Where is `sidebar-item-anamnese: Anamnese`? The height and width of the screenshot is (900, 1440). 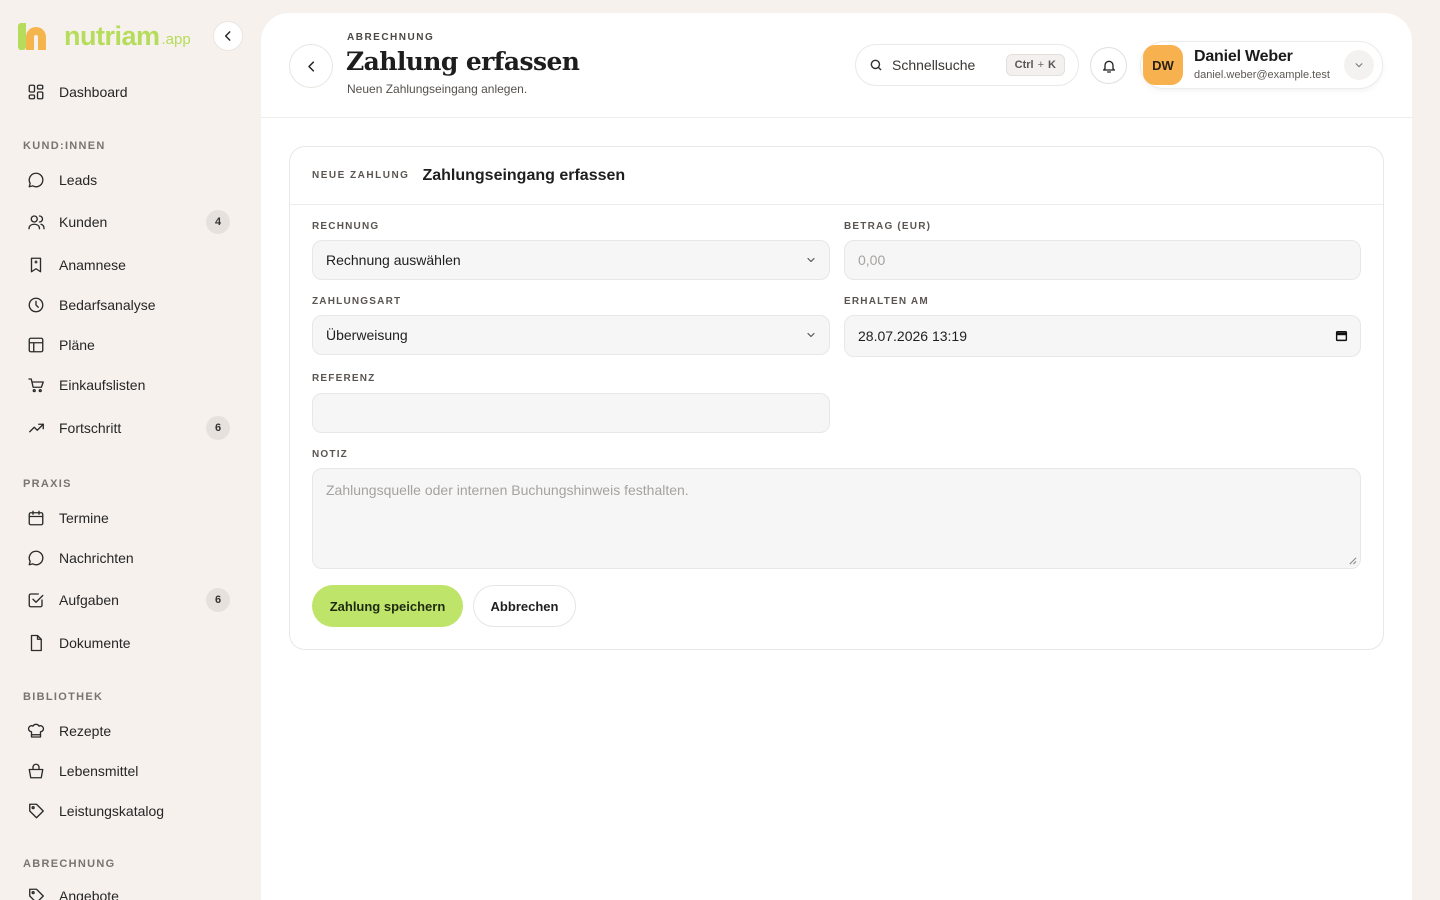 sidebar-item-anamnese: Anamnese is located at coordinates (130, 265).